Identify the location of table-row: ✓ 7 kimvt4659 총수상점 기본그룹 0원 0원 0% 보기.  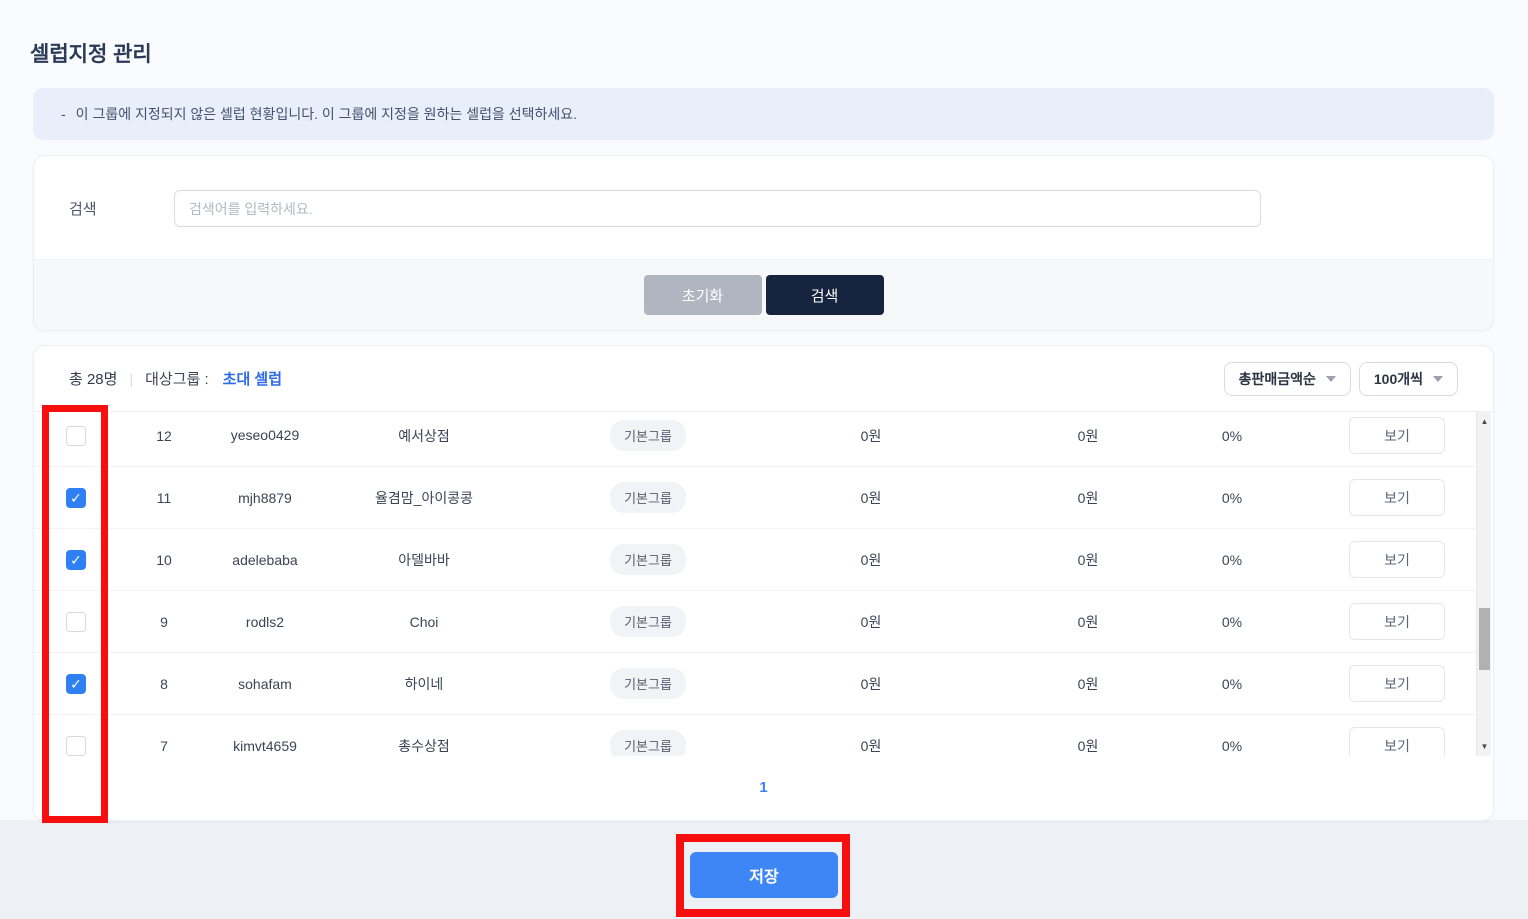
(764, 735).